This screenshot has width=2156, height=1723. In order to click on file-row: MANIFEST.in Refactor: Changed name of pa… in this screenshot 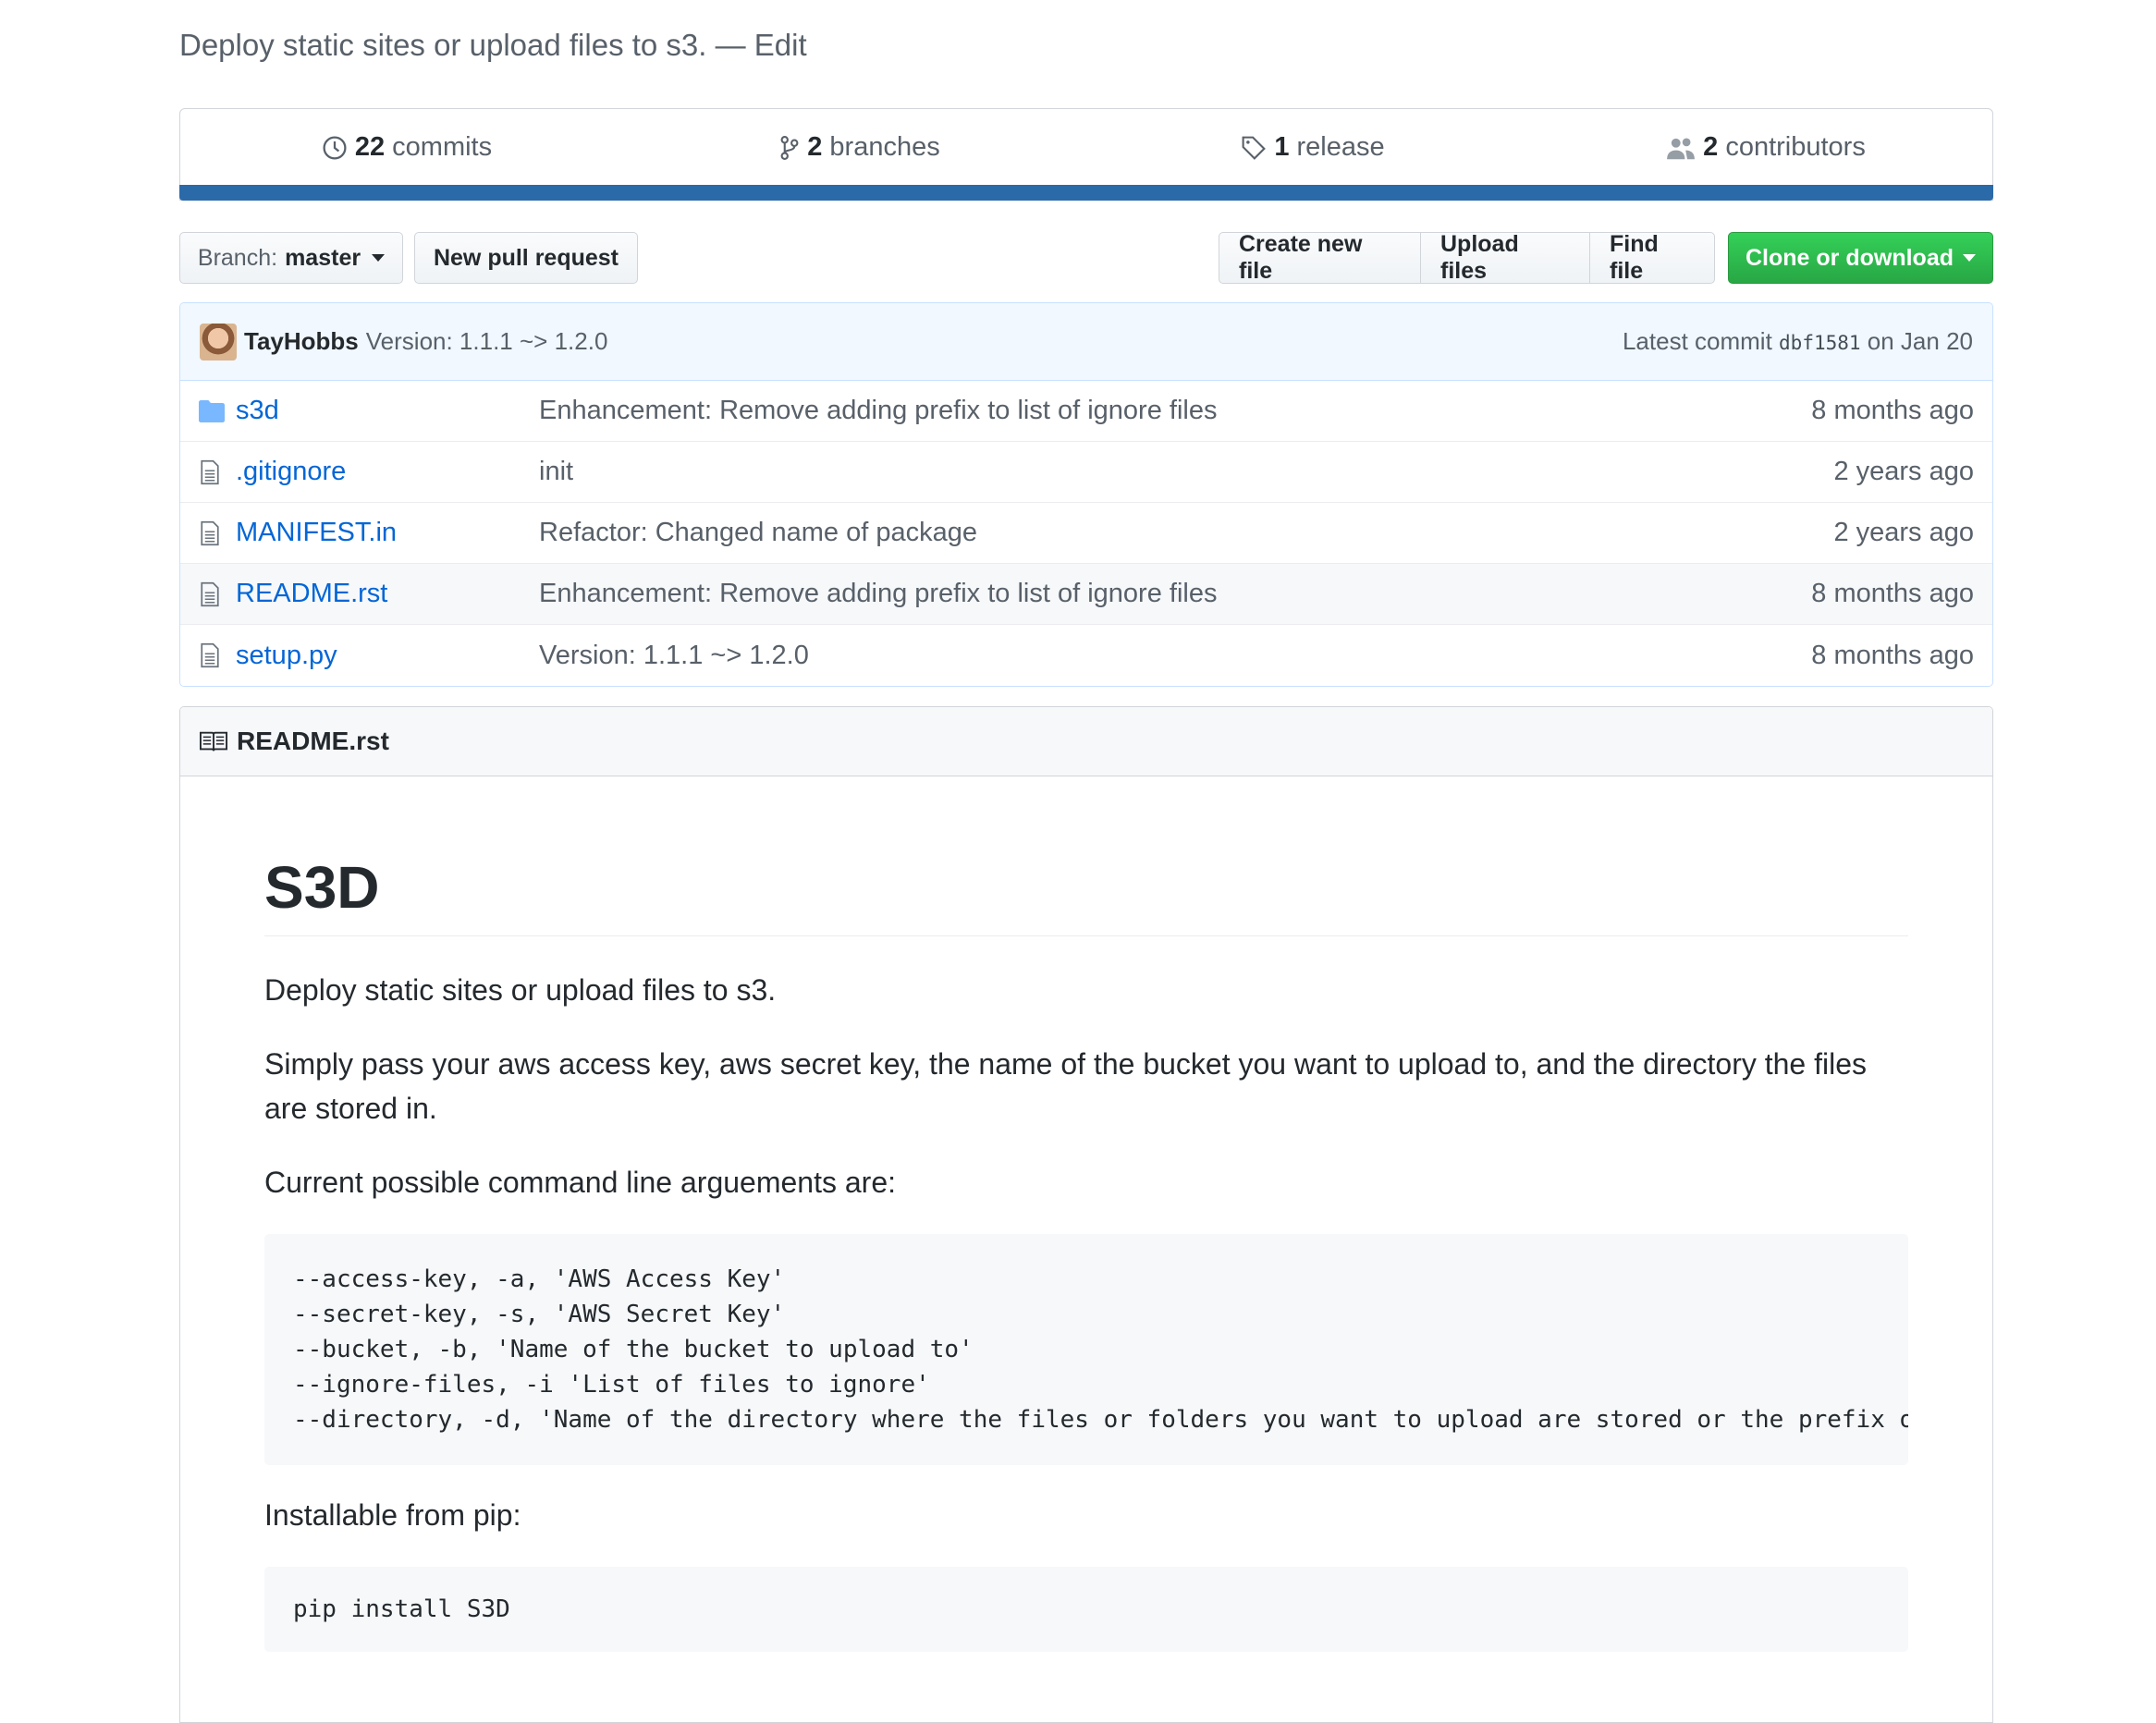, I will do `click(1086, 533)`.